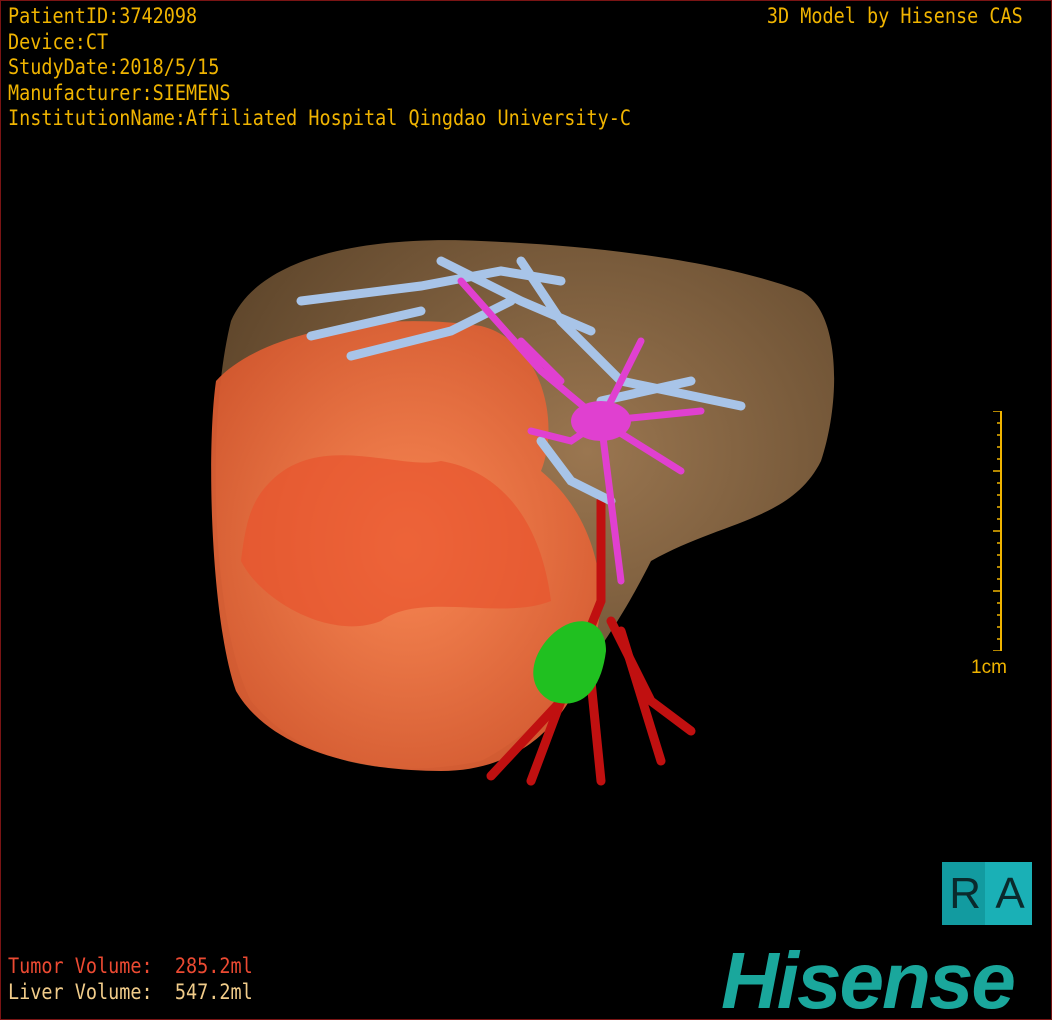 The height and width of the screenshot is (1020, 1052). What do you see at coordinates (601, 421) in the screenshot?
I see `portal-confluence` at bounding box center [601, 421].